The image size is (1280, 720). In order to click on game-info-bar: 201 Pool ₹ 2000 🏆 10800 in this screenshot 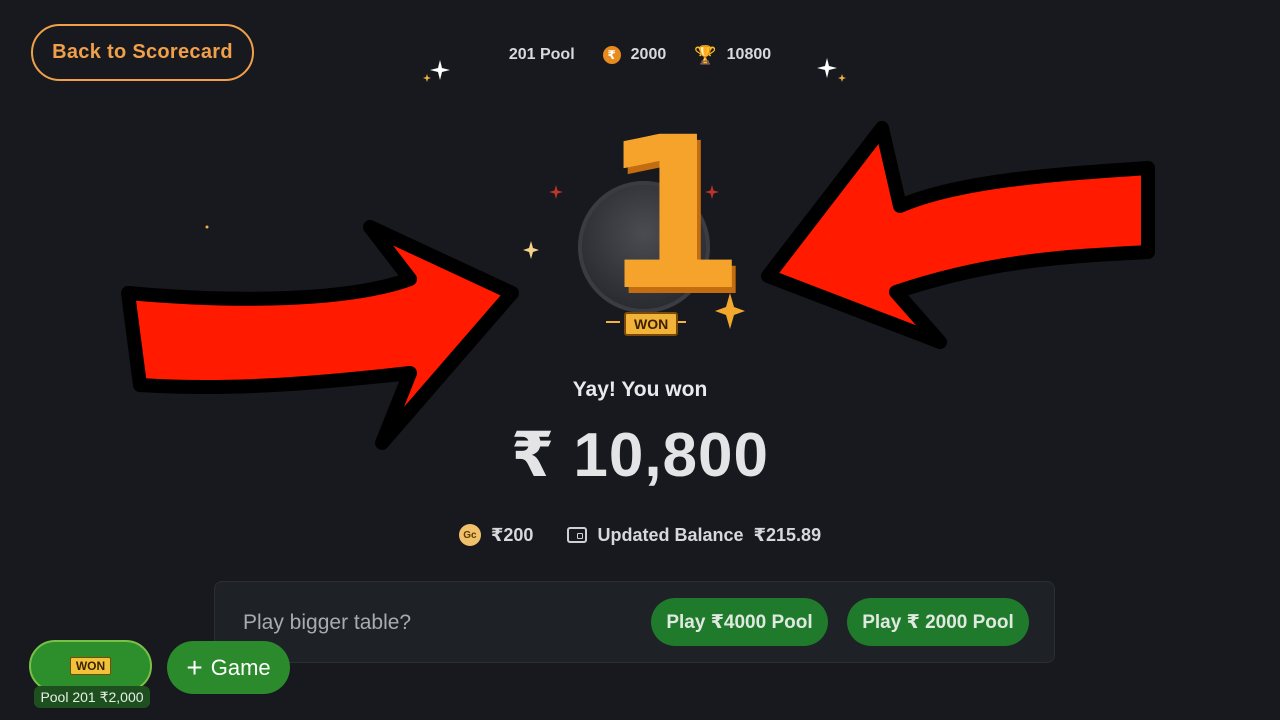, I will do `click(640, 55)`.